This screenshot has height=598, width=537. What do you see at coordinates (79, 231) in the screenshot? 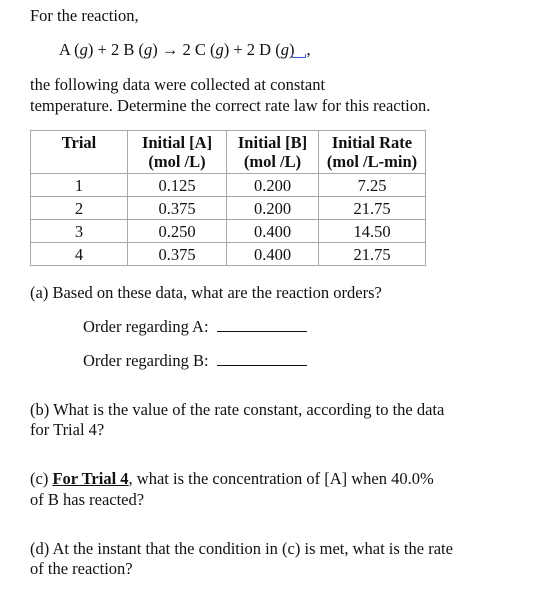
I see `cell-trial: 3` at bounding box center [79, 231].